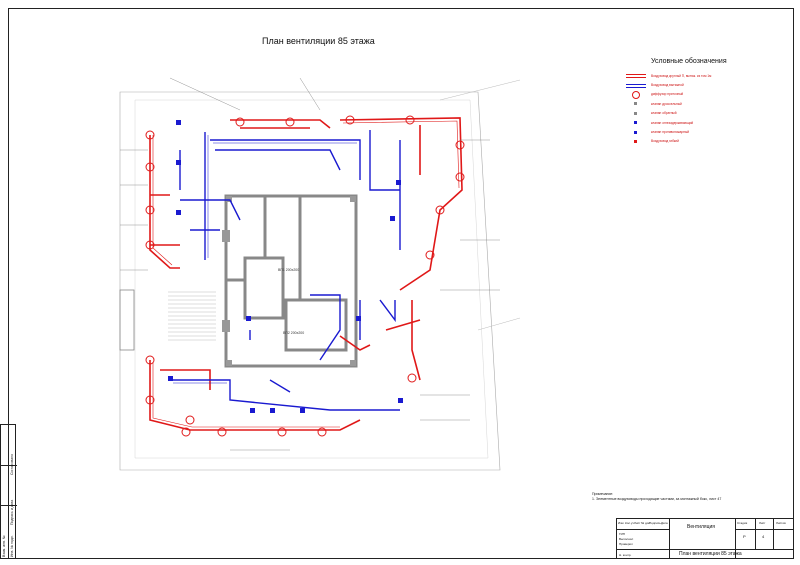 This screenshot has height=565, width=800. Describe the element at coordinates (689, 61) in the screenshot. I see `legend-title: Условные обозначения` at that location.